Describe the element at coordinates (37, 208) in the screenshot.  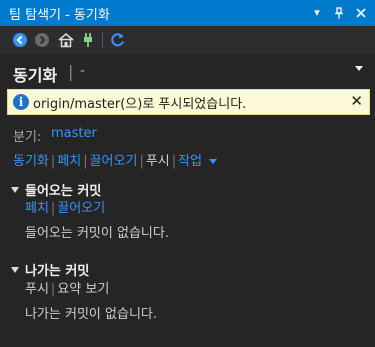
I see `incoming-fetch-link: 페치` at that location.